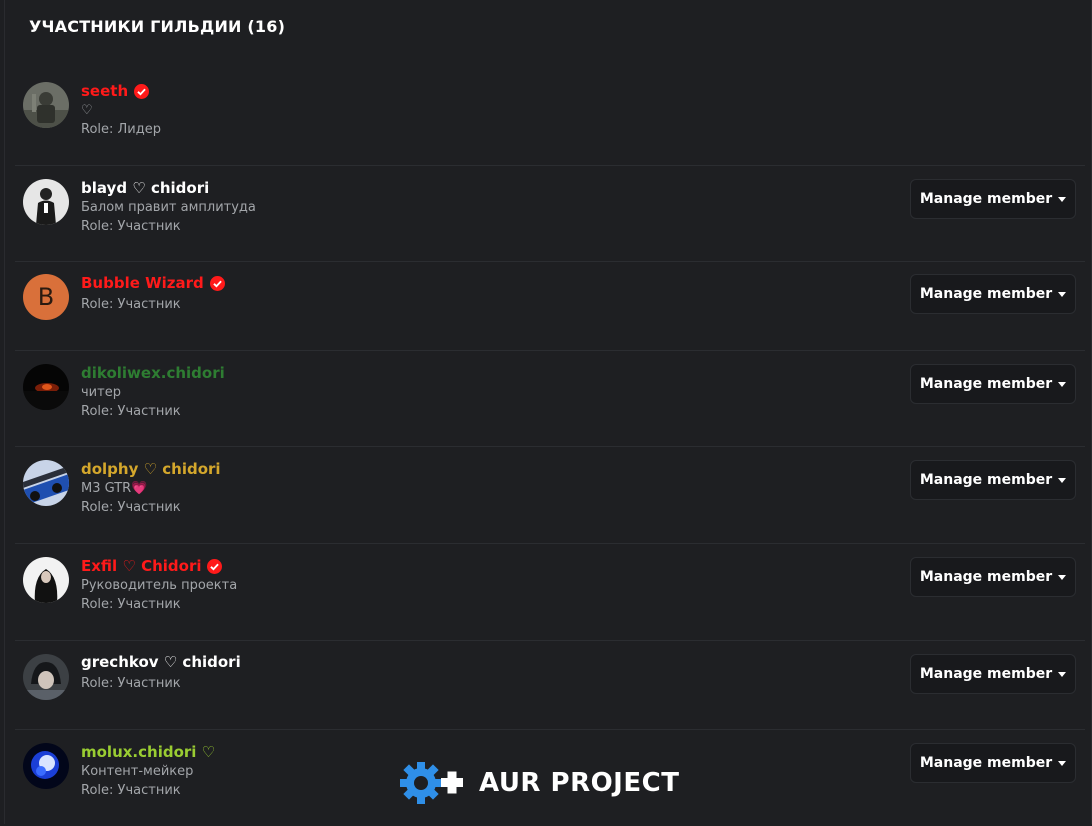  I want to click on member-row: seeth ♡ Role: Лидер, so click(550, 116).